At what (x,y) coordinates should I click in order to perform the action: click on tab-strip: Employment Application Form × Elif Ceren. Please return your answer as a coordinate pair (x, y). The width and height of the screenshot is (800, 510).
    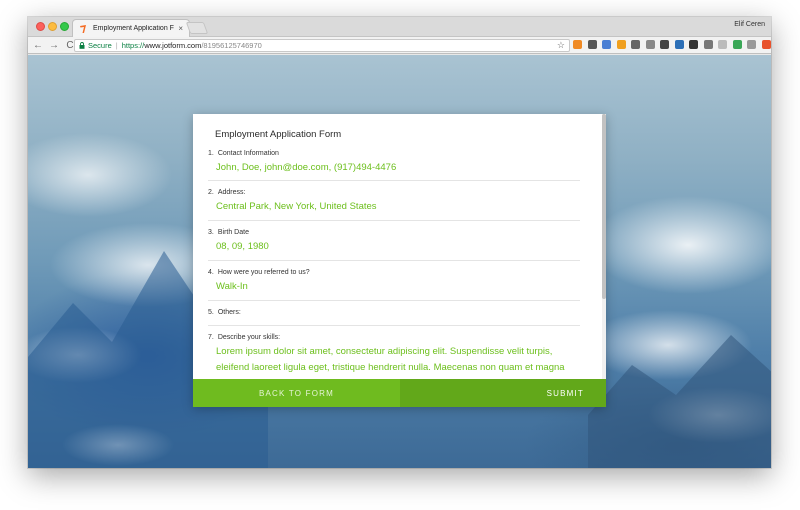
    Looking at the image, I should click on (399, 27).